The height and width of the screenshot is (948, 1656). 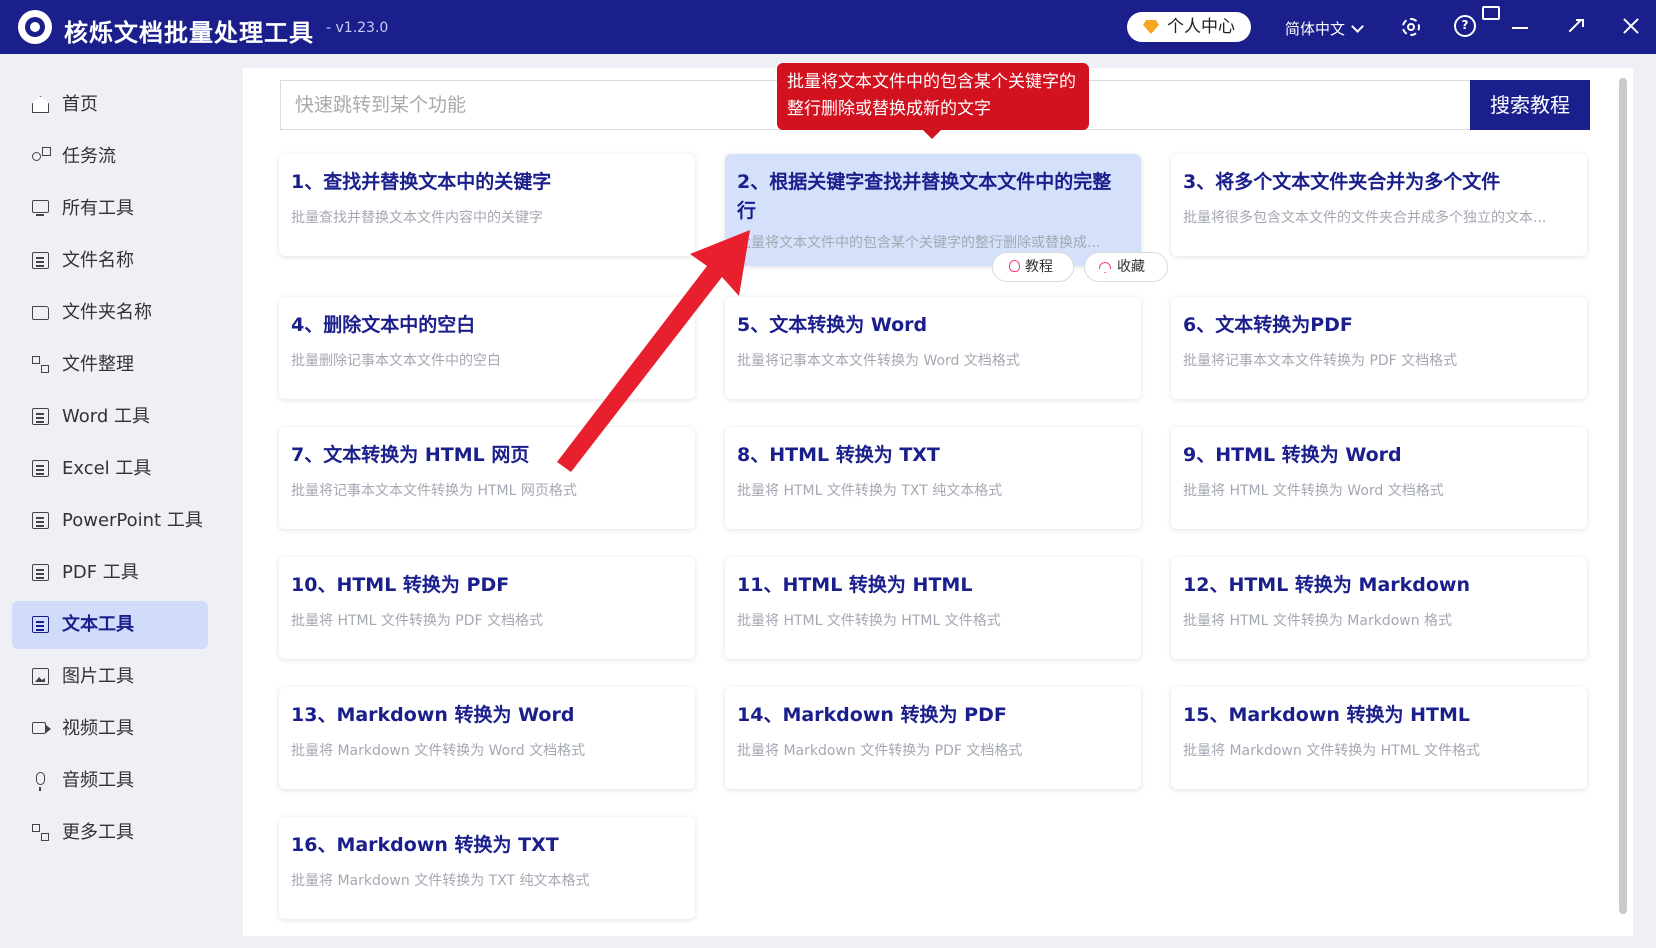 I want to click on sidebar-item-label: 文件名称, so click(x=98, y=260).